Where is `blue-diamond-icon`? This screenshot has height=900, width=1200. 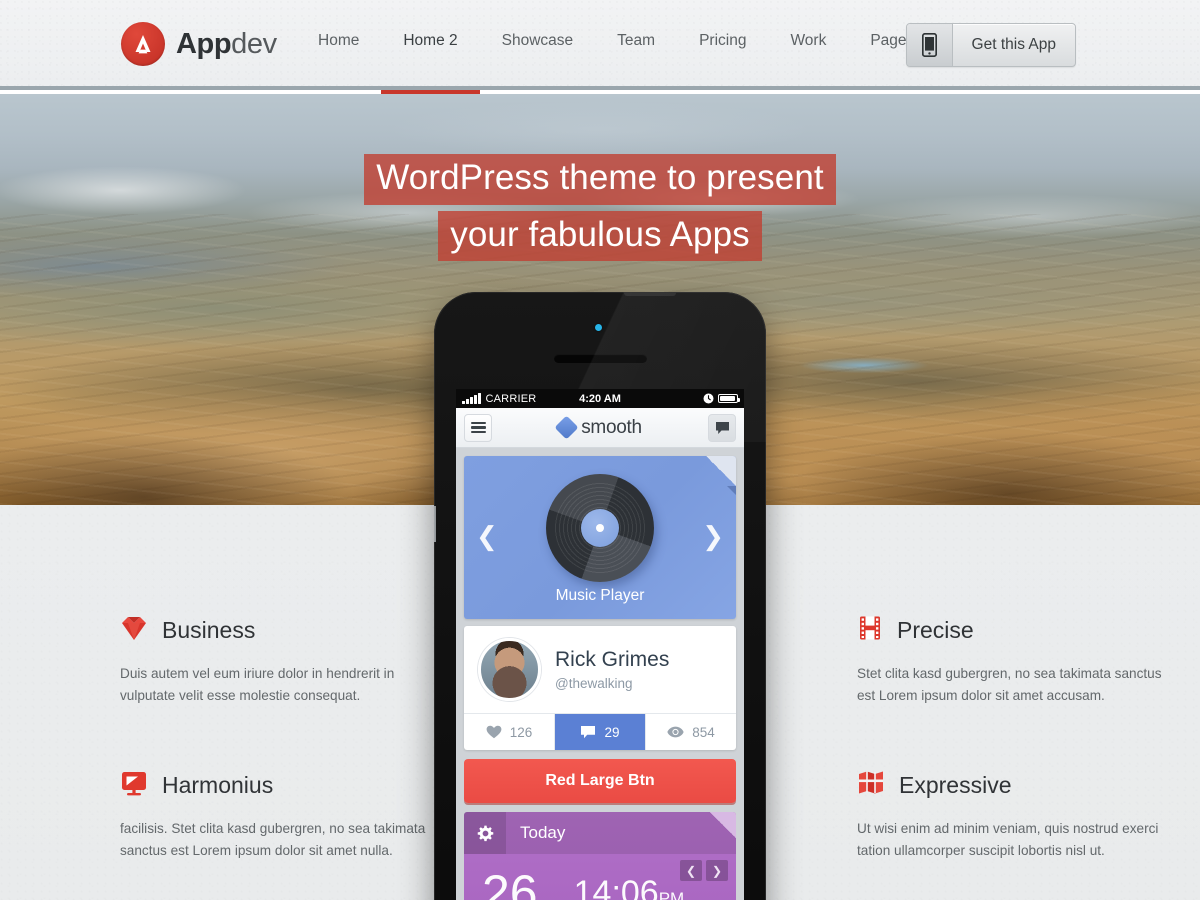 blue-diamond-icon is located at coordinates (566, 427).